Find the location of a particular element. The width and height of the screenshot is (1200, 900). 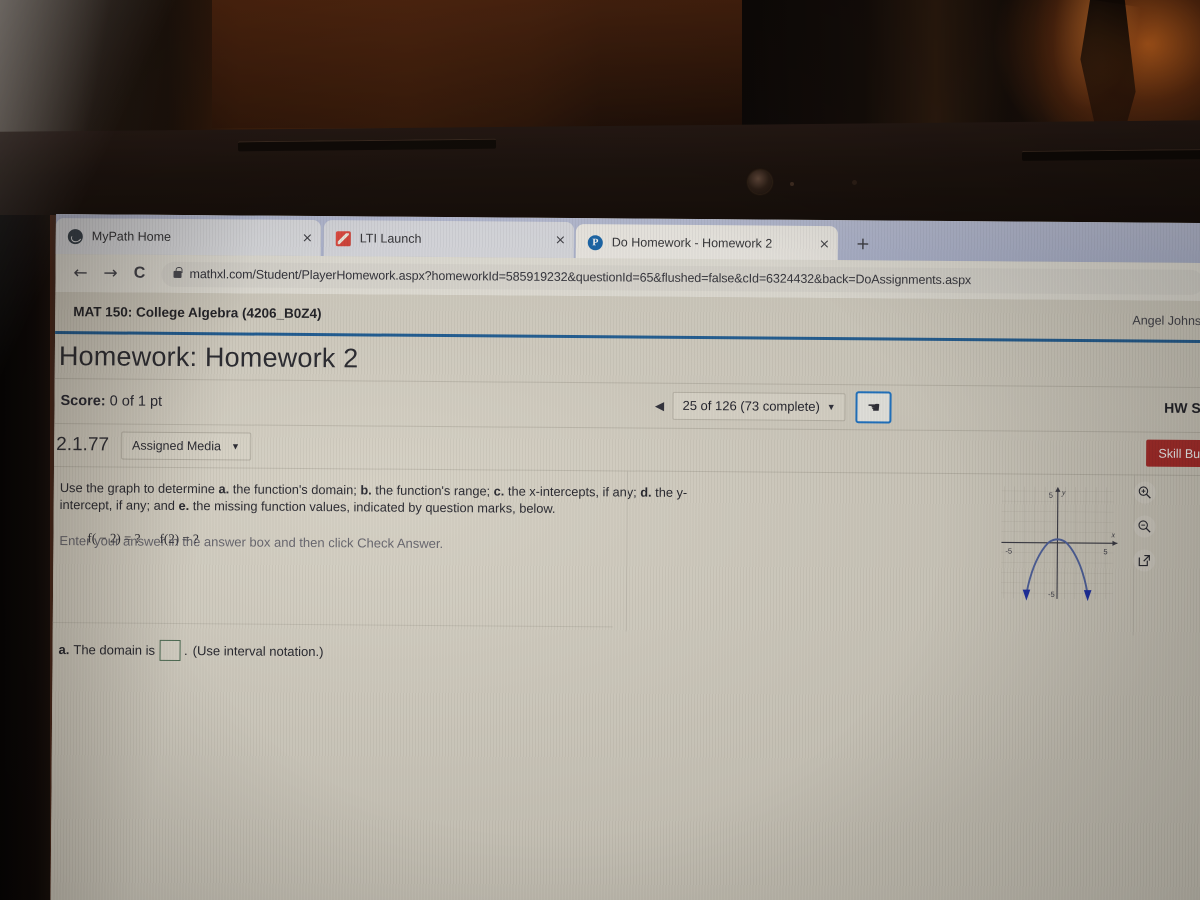

graph-svg: -5 5 5 -5 x y is located at coordinates (1059, 544).